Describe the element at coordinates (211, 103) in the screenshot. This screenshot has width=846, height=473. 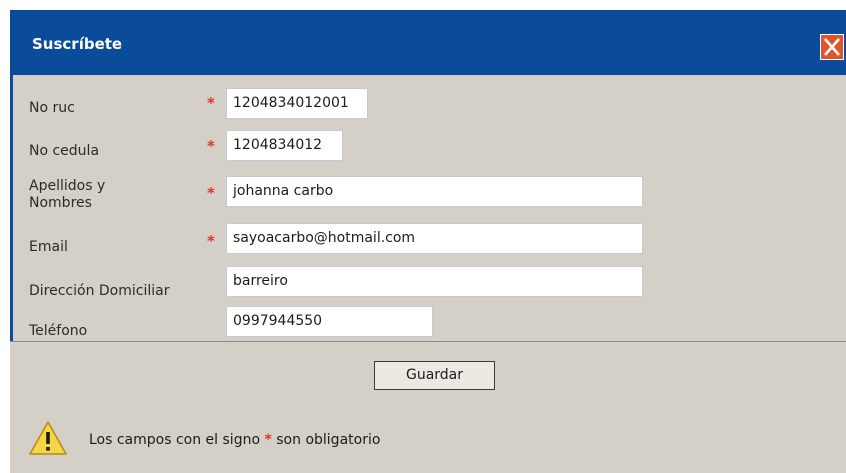
I see `ruc-required-marker: *` at that location.